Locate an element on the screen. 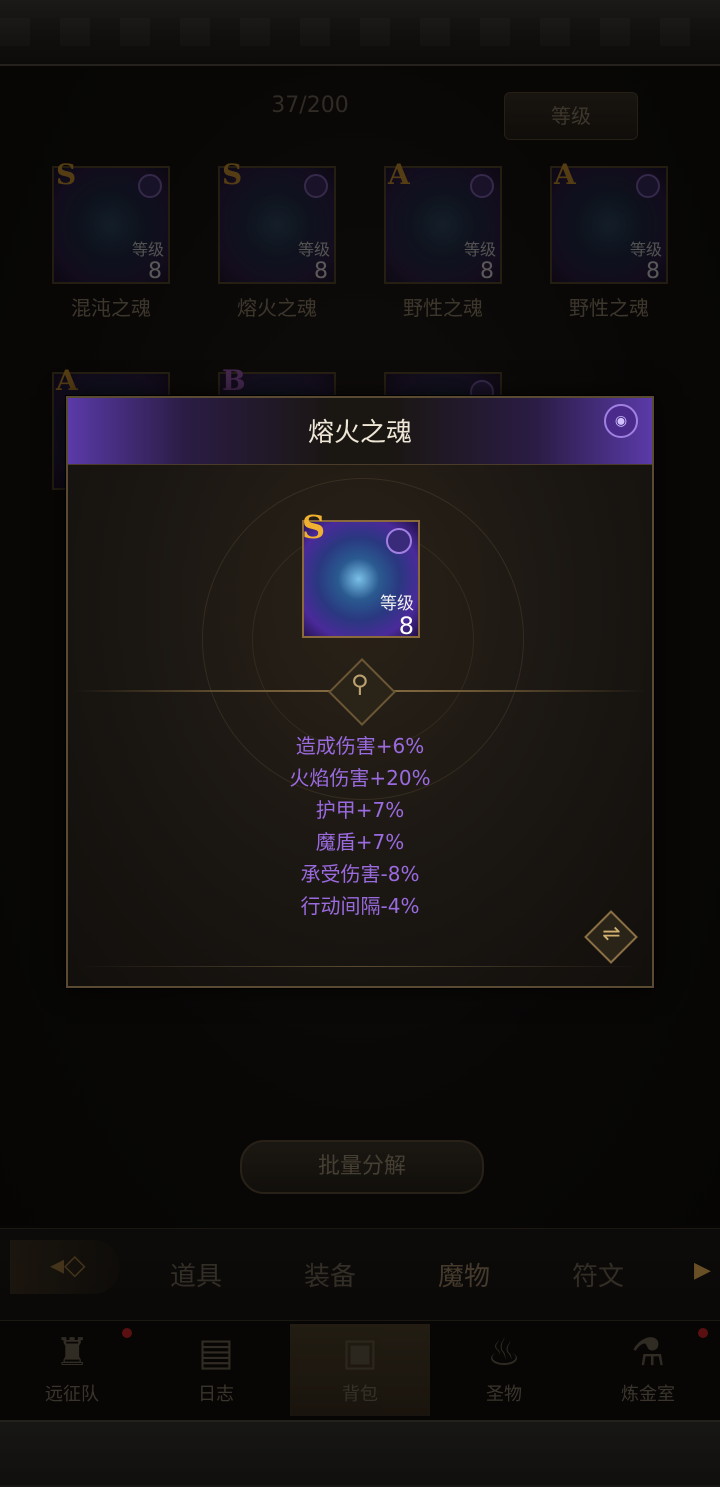 The image size is (720, 1487). lock-icon is located at coordinates (399, 541).